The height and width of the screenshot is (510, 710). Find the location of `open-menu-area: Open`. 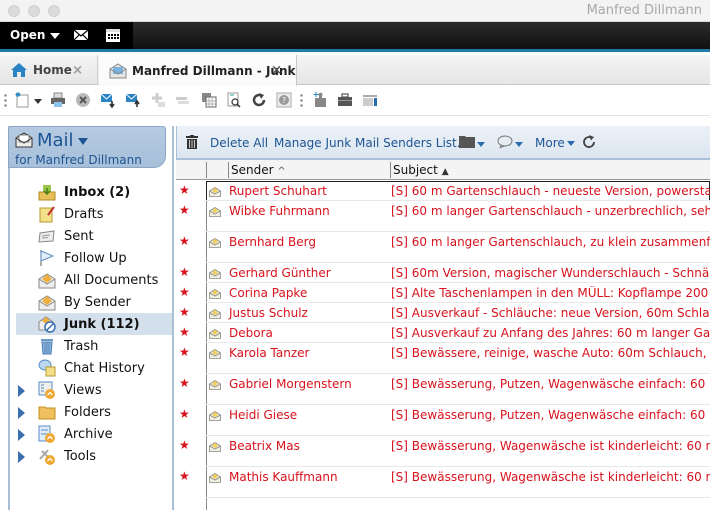

open-menu-area: Open is located at coordinates (66, 35).